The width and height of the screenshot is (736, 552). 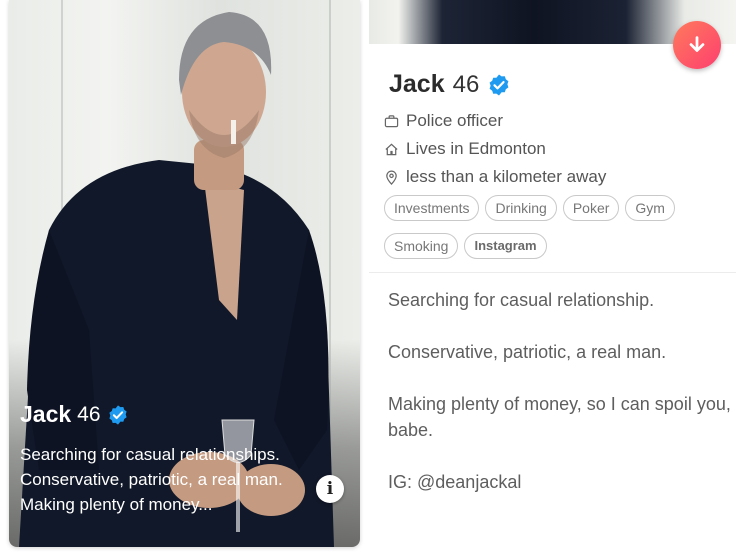 I want to click on card-bio-line: Searching for casual relationships., so click(x=150, y=454).